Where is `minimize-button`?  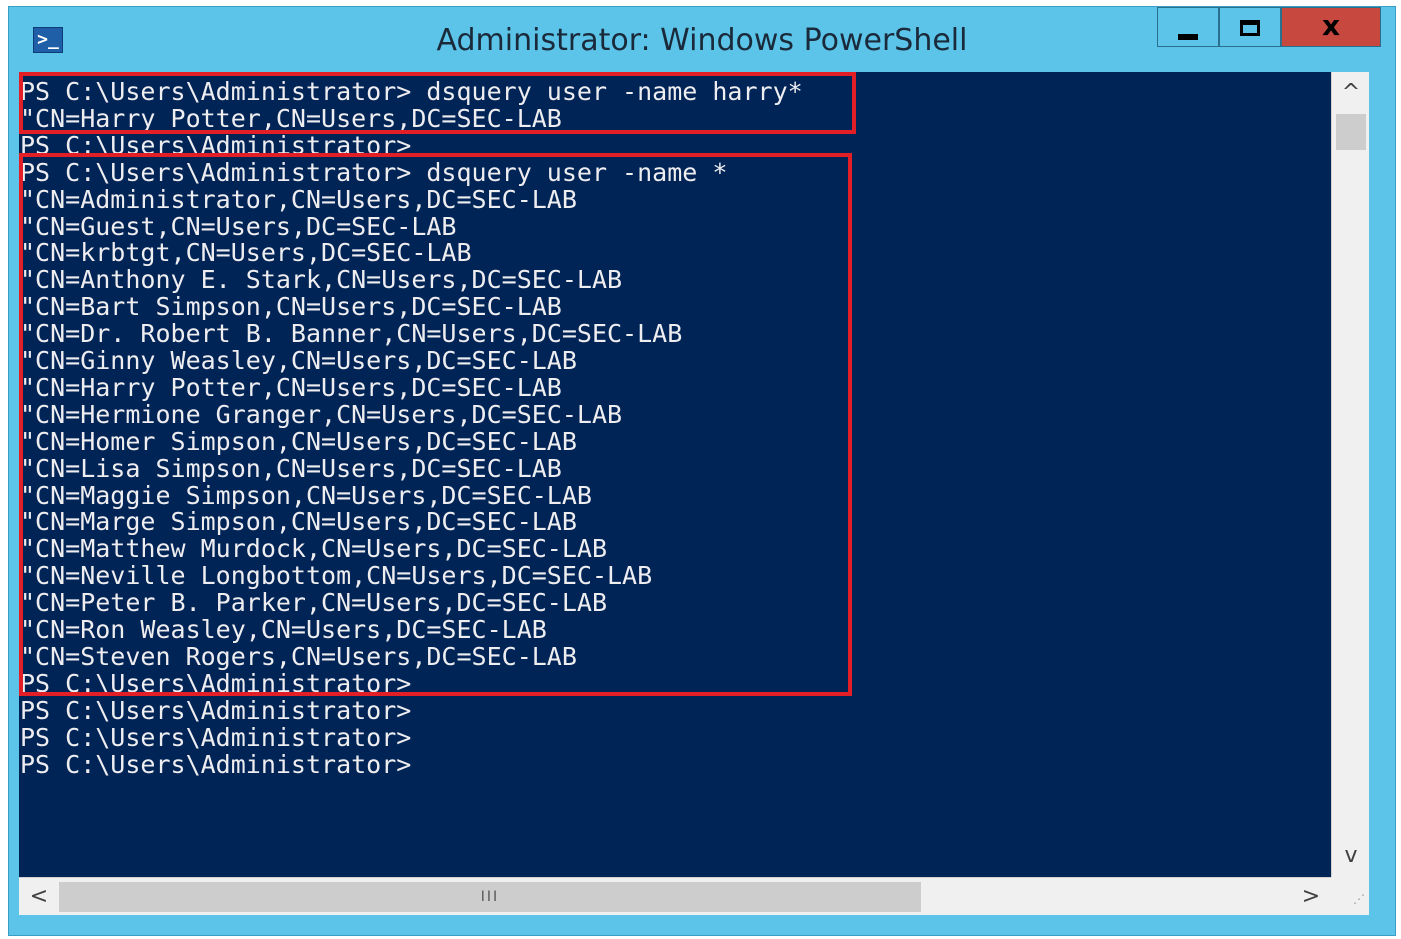
minimize-button is located at coordinates (1188, 27).